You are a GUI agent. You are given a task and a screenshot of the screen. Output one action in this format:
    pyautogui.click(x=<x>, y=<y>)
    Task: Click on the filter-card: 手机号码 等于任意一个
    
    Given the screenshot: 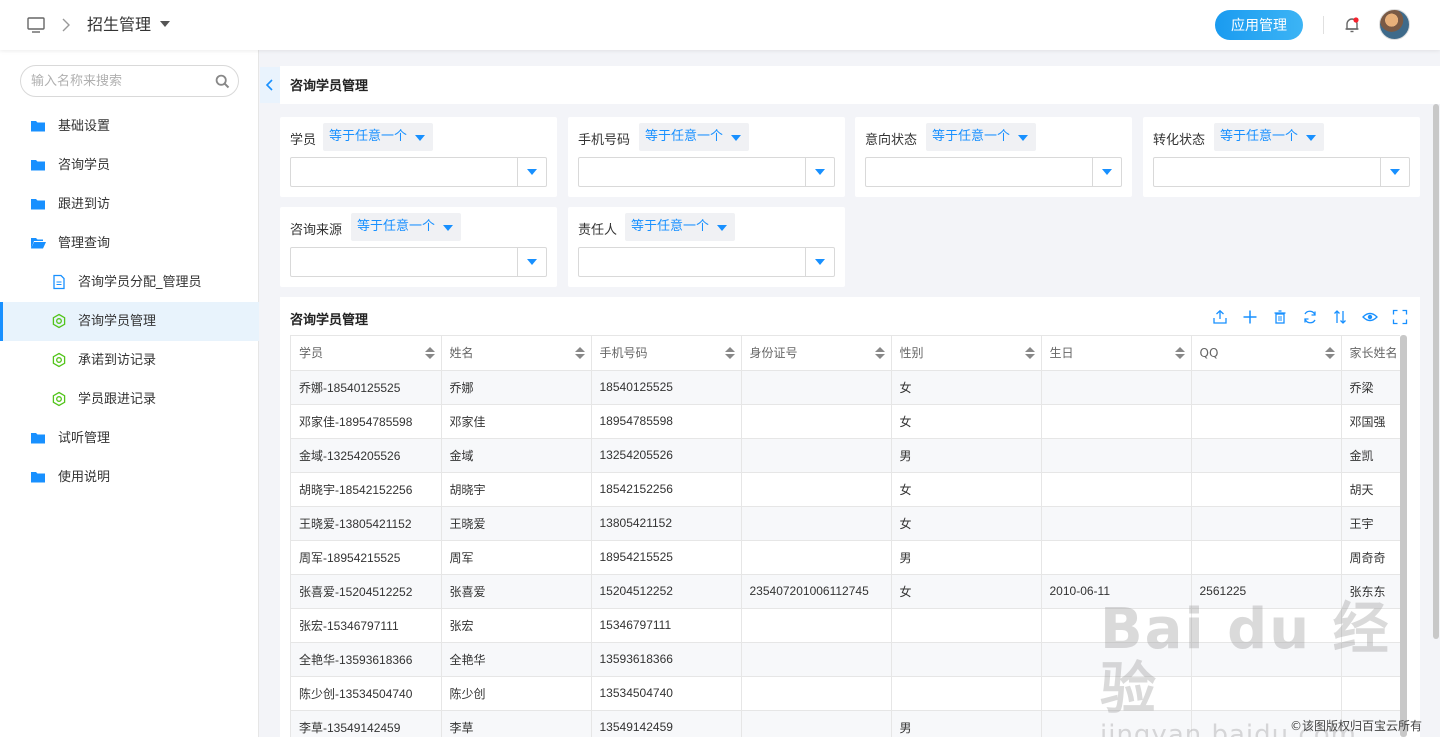 What is the action you would take?
    pyautogui.click(x=706, y=157)
    